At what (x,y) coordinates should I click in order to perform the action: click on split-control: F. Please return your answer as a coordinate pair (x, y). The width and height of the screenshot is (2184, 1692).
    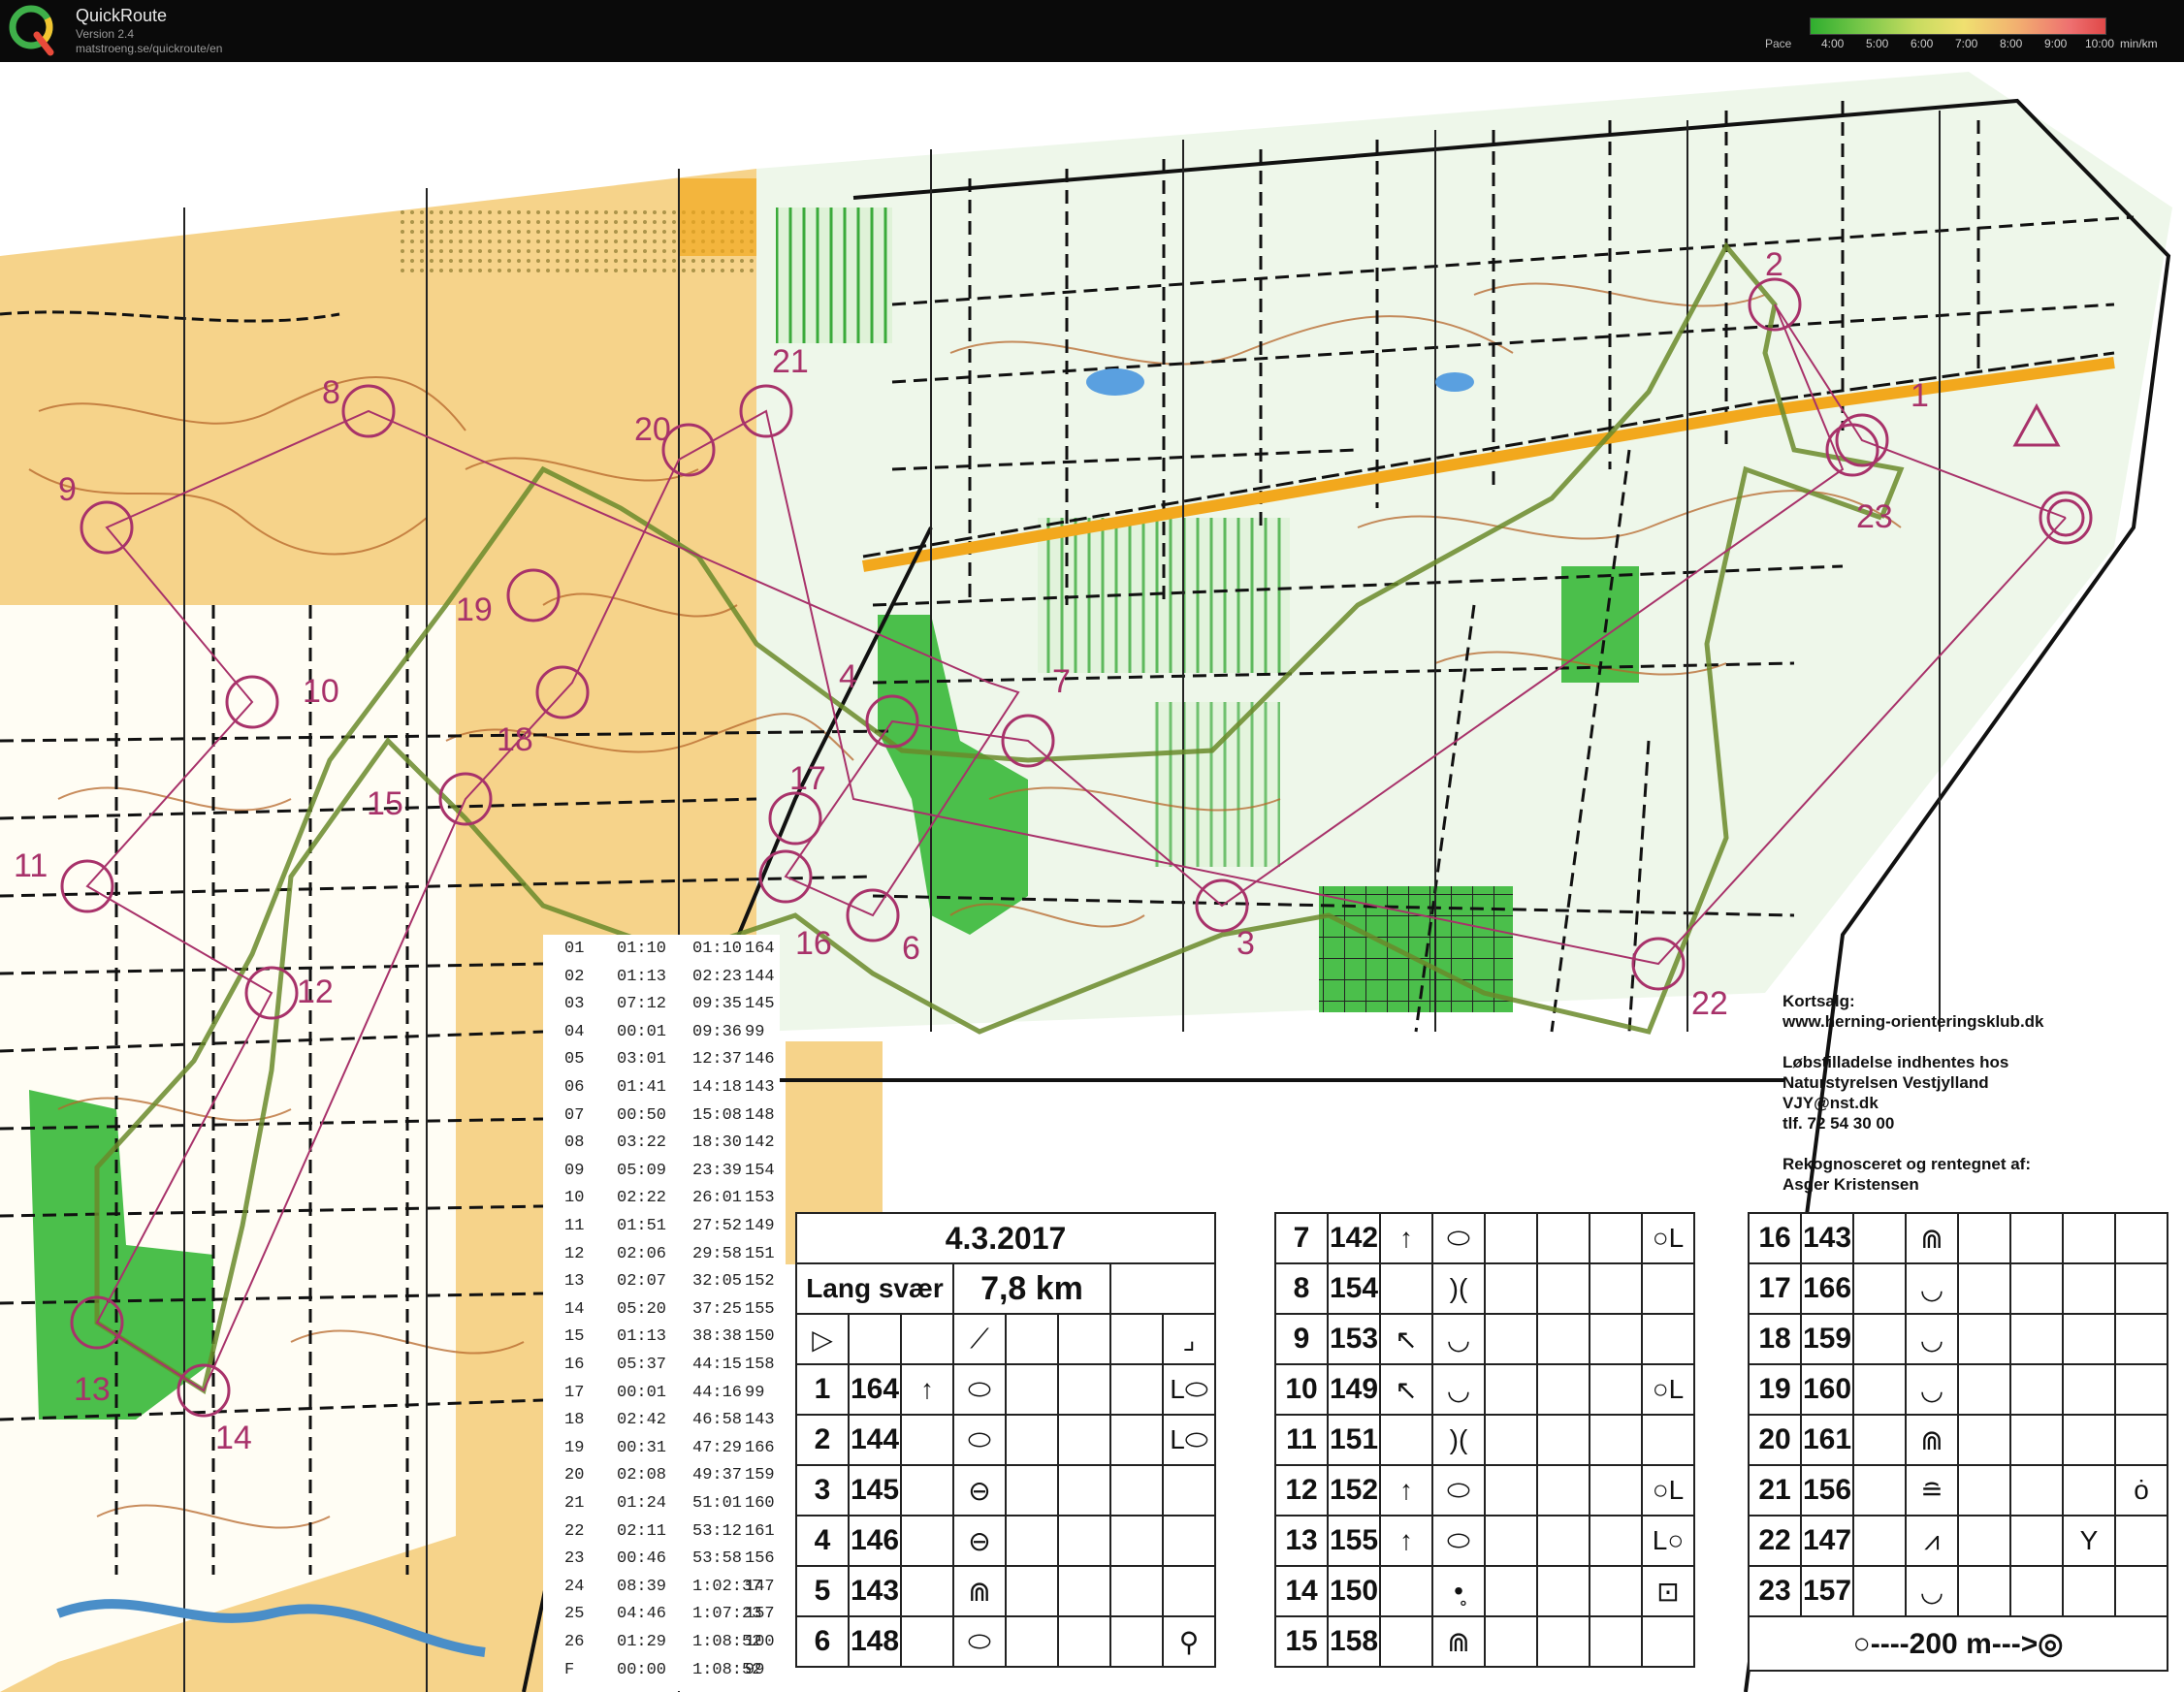
    Looking at the image, I should click on (569, 1670).